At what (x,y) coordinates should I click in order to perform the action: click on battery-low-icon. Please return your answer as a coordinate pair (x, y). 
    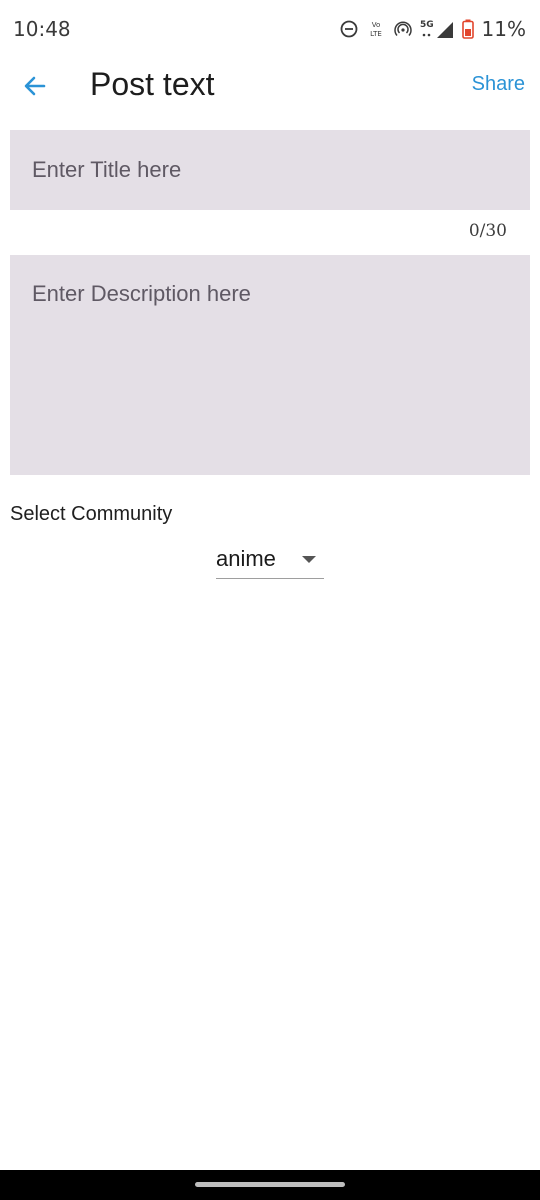
    Looking at the image, I should click on (467, 29).